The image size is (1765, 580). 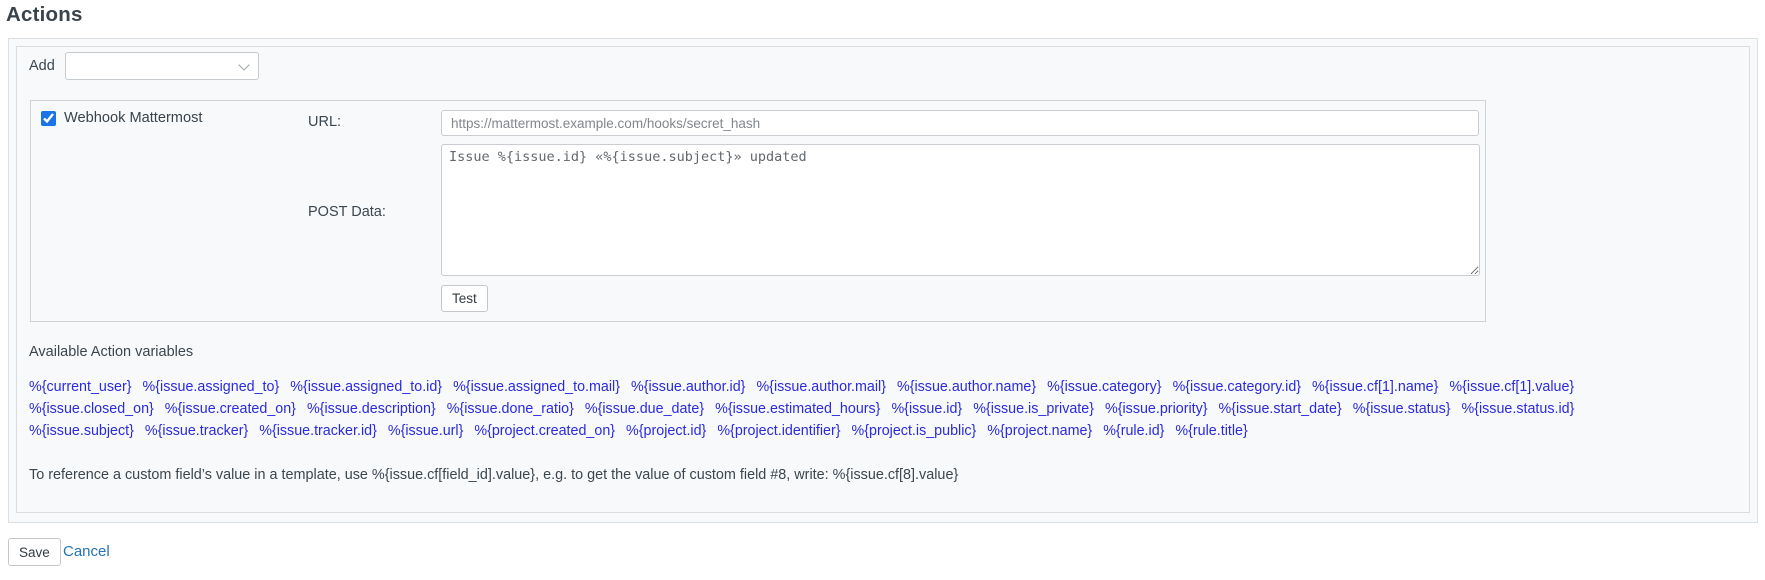 I want to click on action-variable: %{issue.created_on}, so click(x=230, y=409).